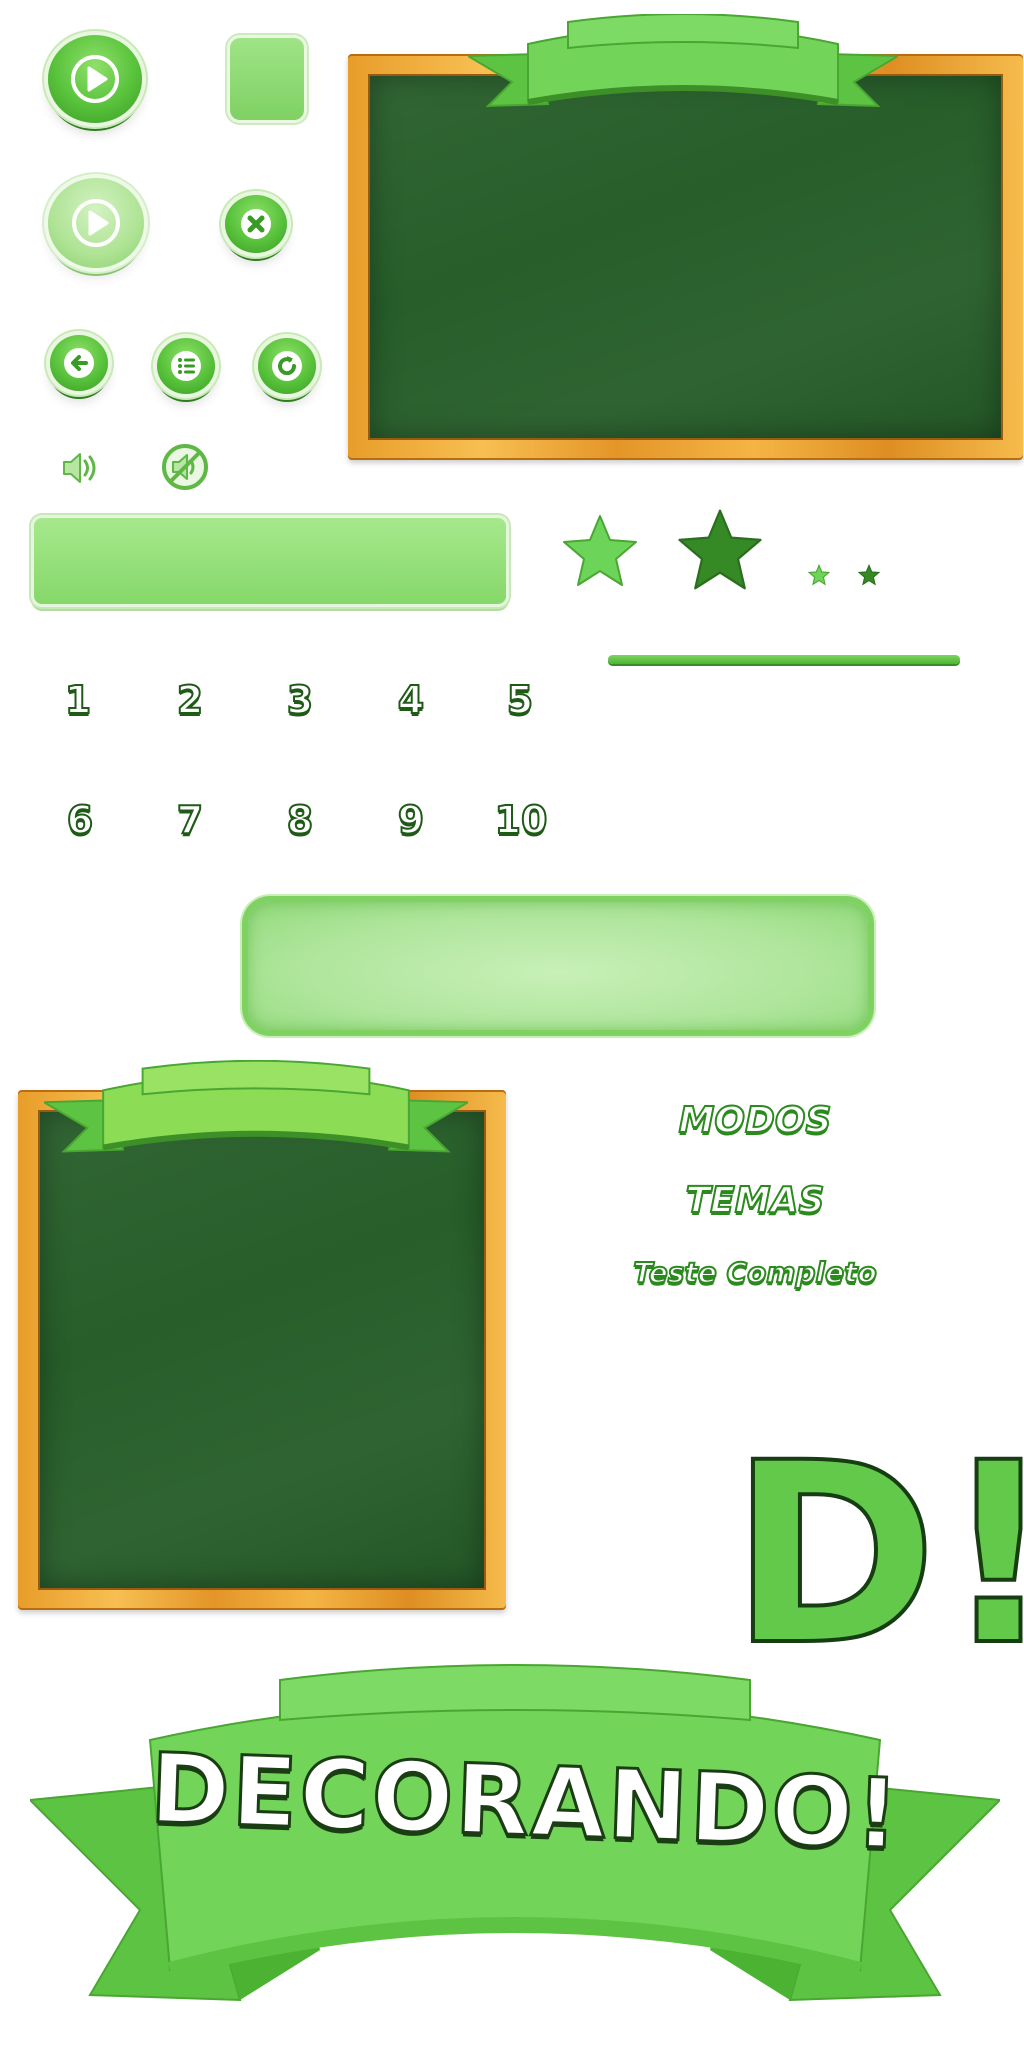 The image size is (1024, 2048). I want to click on play-button, so click(95, 79).